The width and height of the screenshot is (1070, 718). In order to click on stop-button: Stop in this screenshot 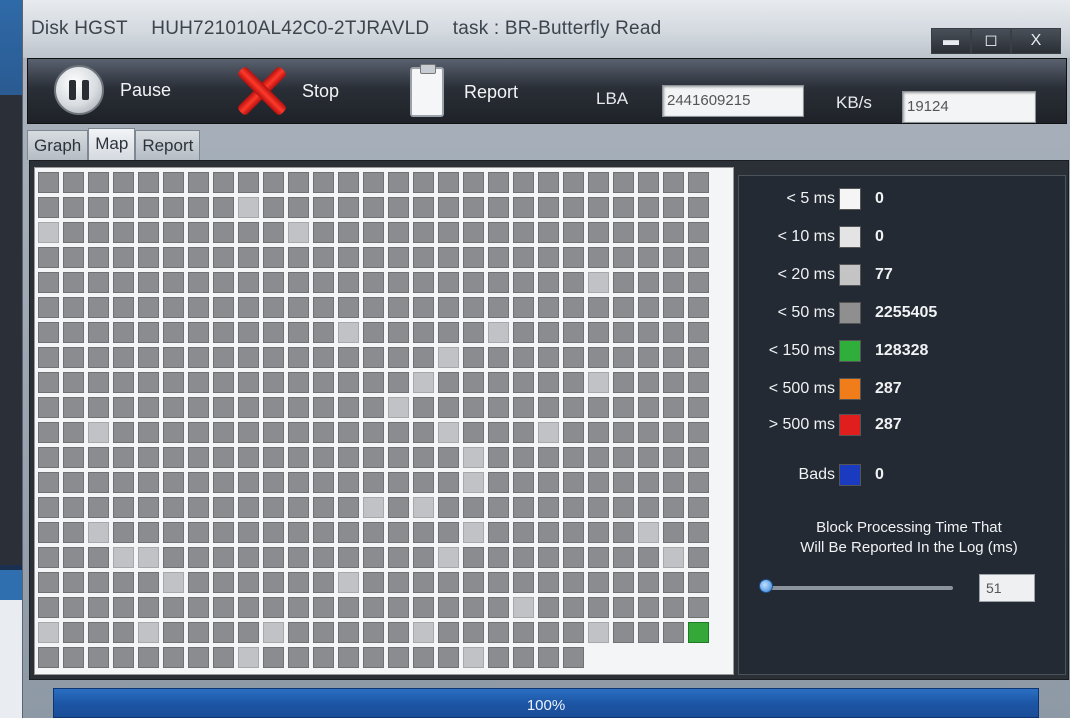, I will do `click(286, 91)`.